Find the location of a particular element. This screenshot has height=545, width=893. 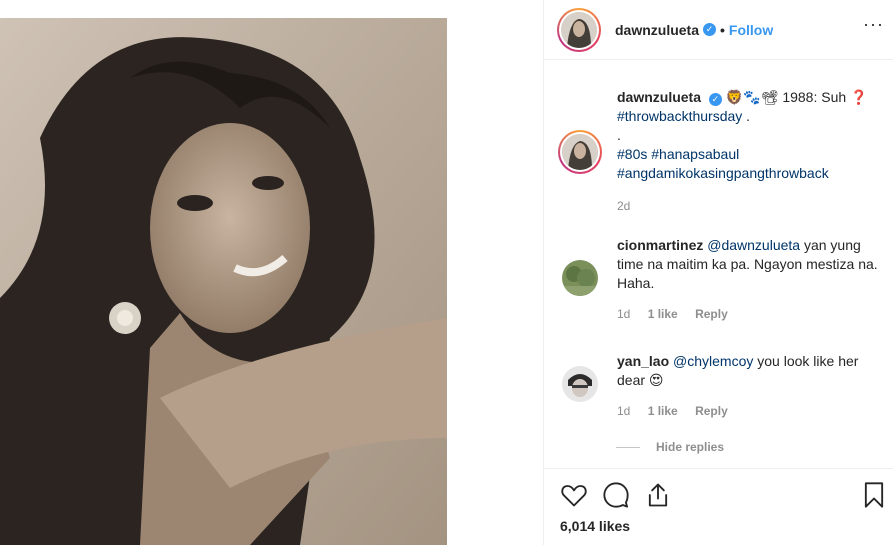

likes-count: 6,014 likes is located at coordinates (595, 526).